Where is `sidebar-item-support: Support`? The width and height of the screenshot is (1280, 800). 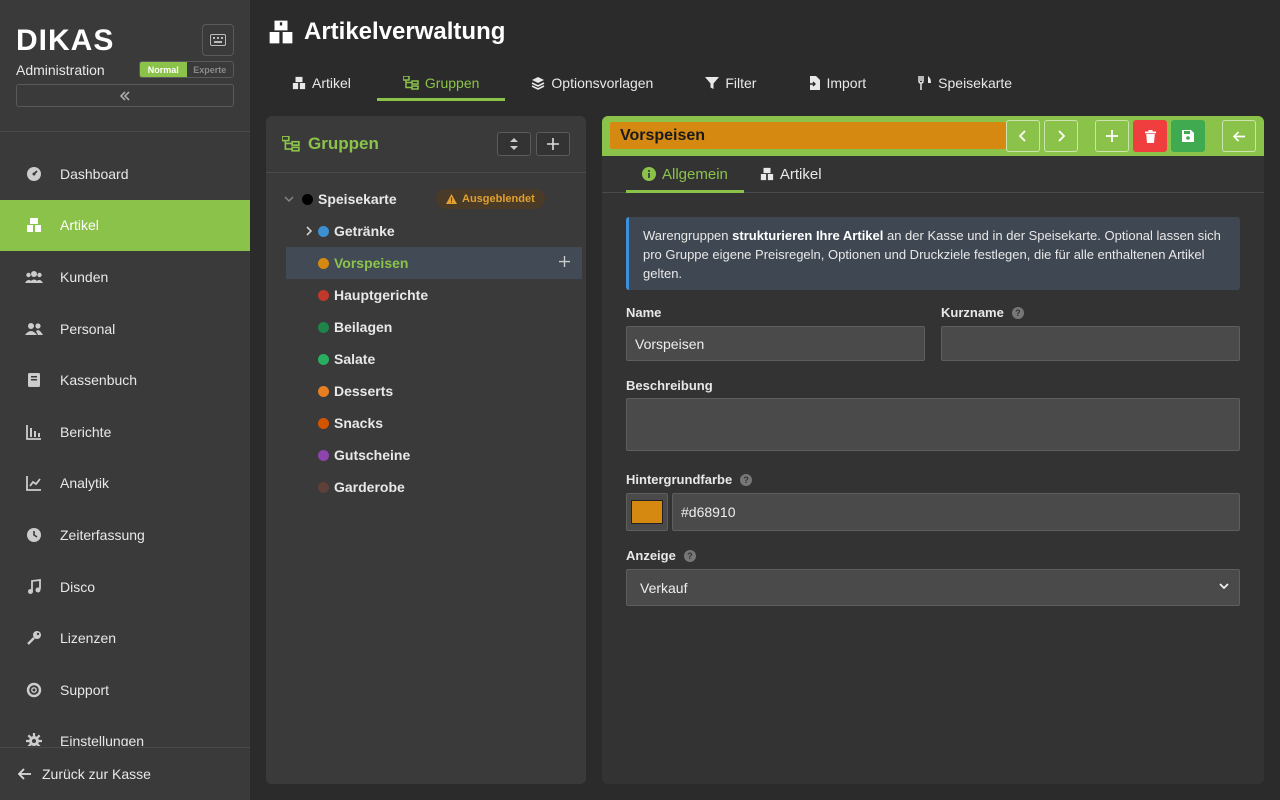 sidebar-item-support: Support is located at coordinates (125, 690).